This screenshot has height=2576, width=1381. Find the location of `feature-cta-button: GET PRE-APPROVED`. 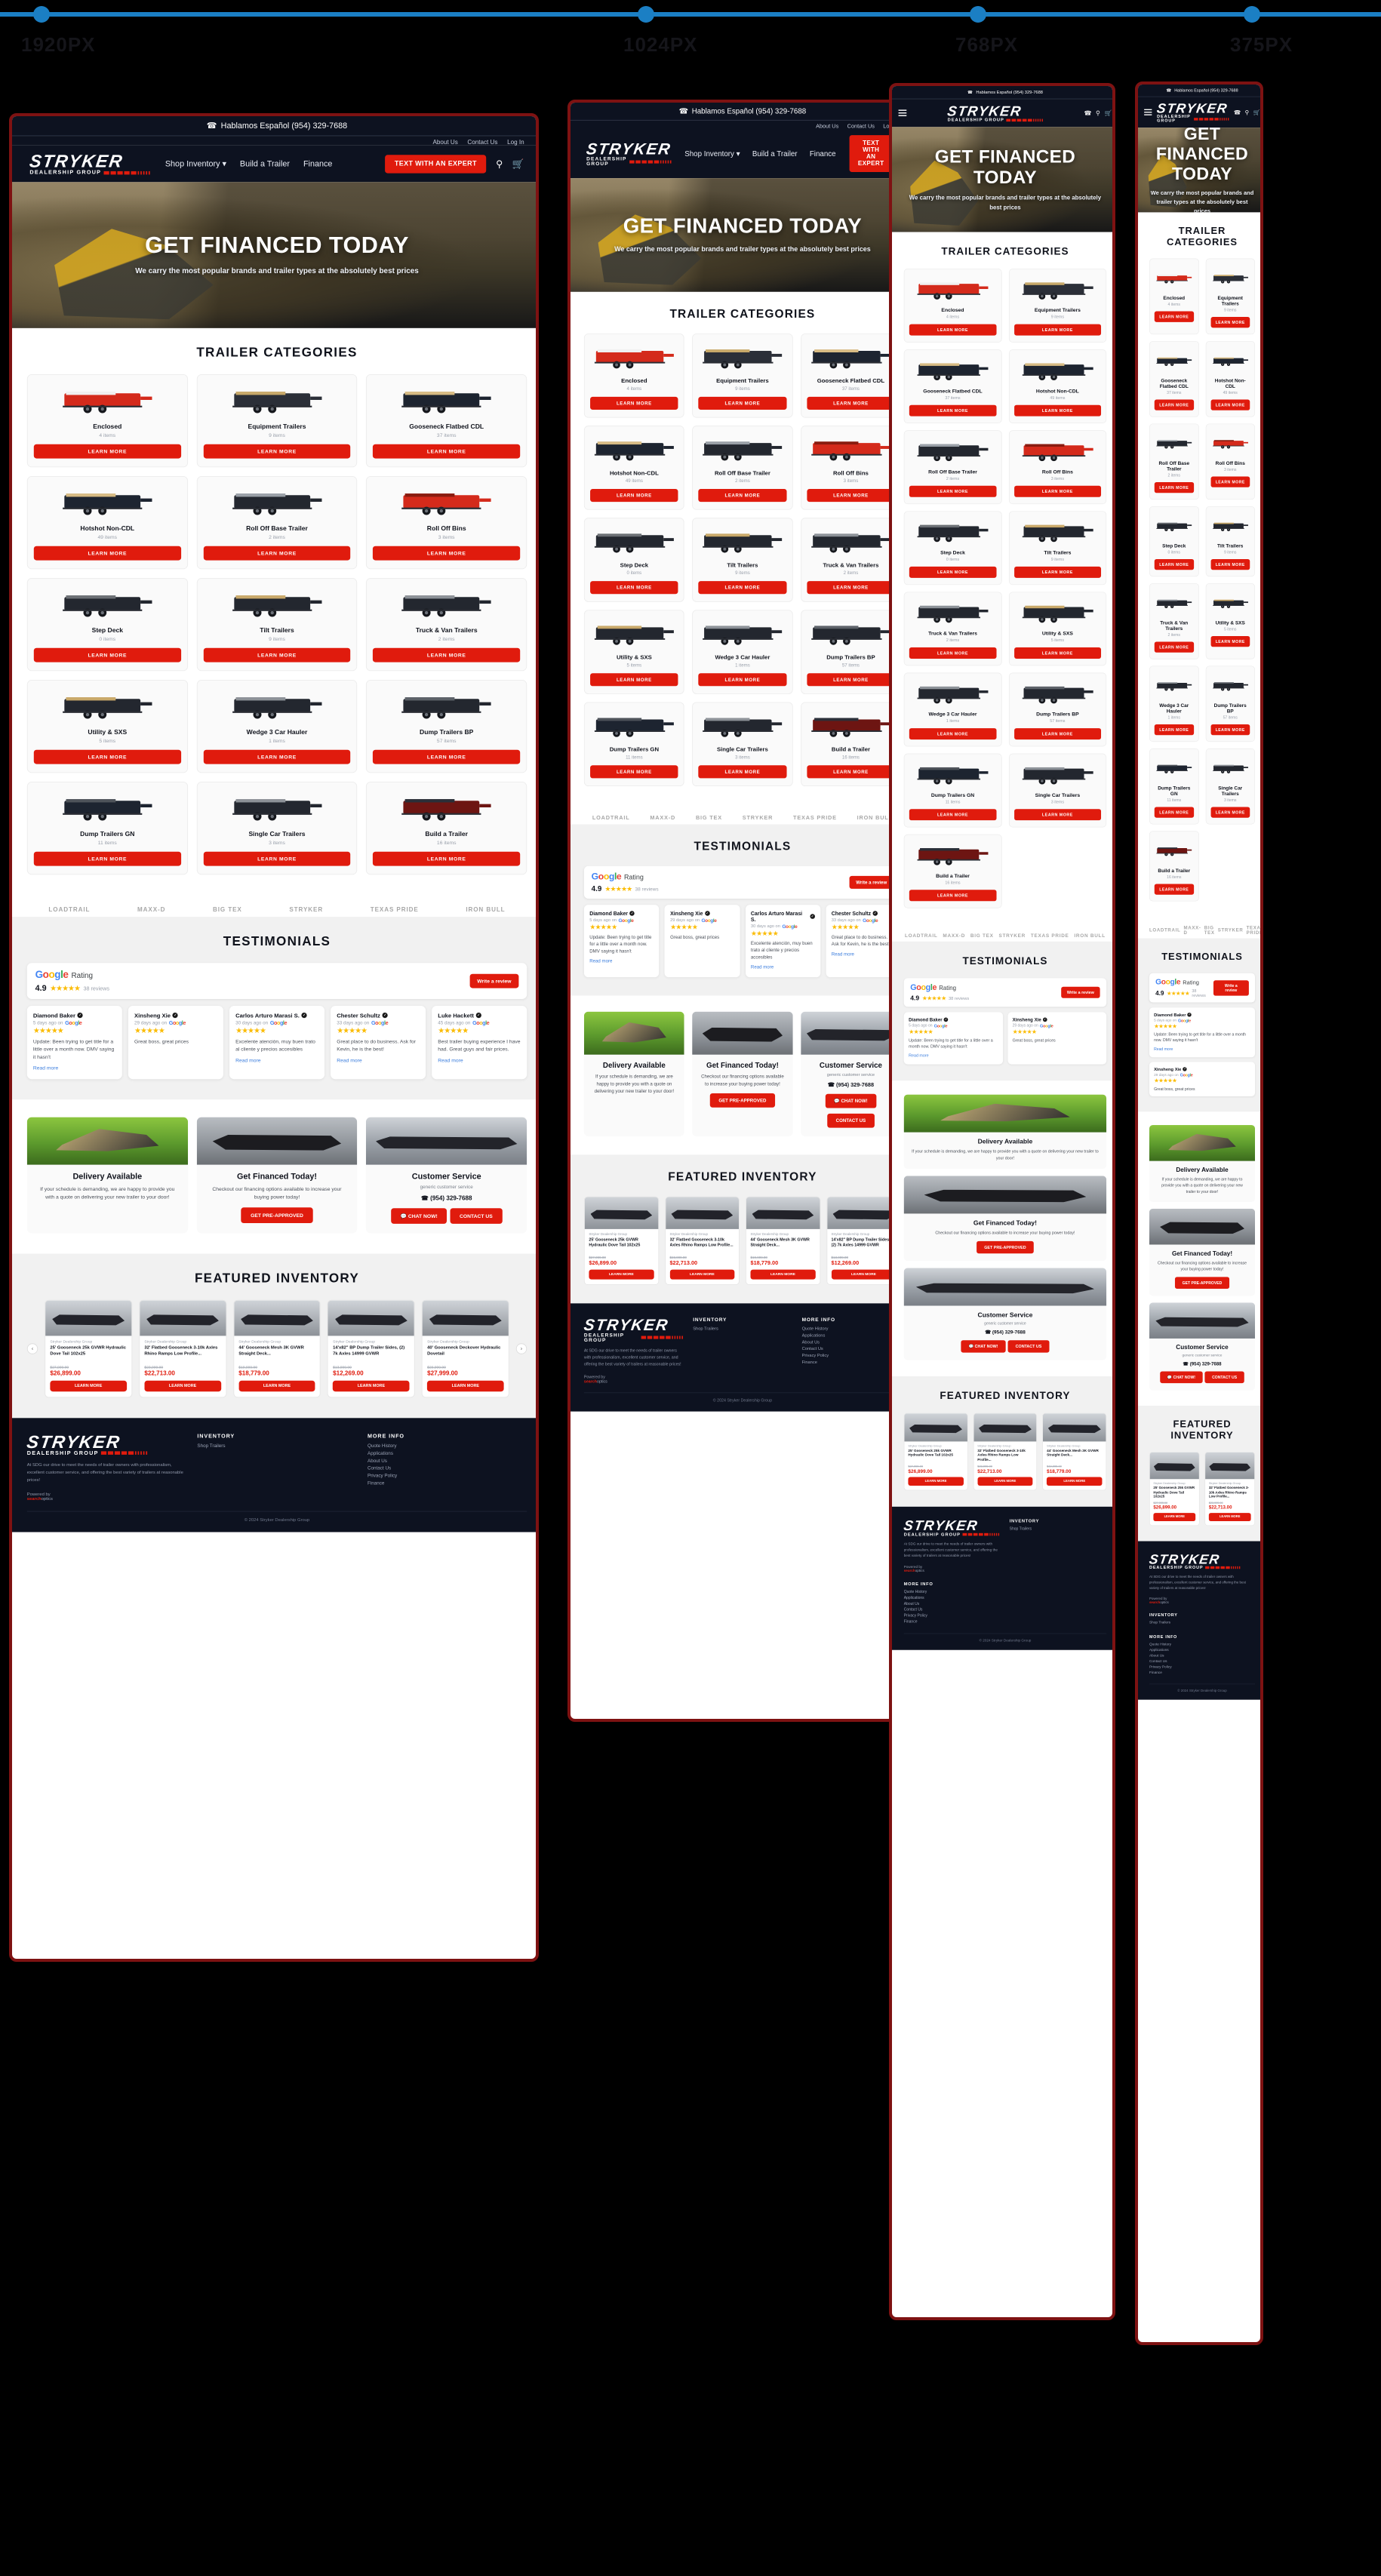

feature-cta-button: GET PRE-APPROVED is located at coordinates (1202, 1283).